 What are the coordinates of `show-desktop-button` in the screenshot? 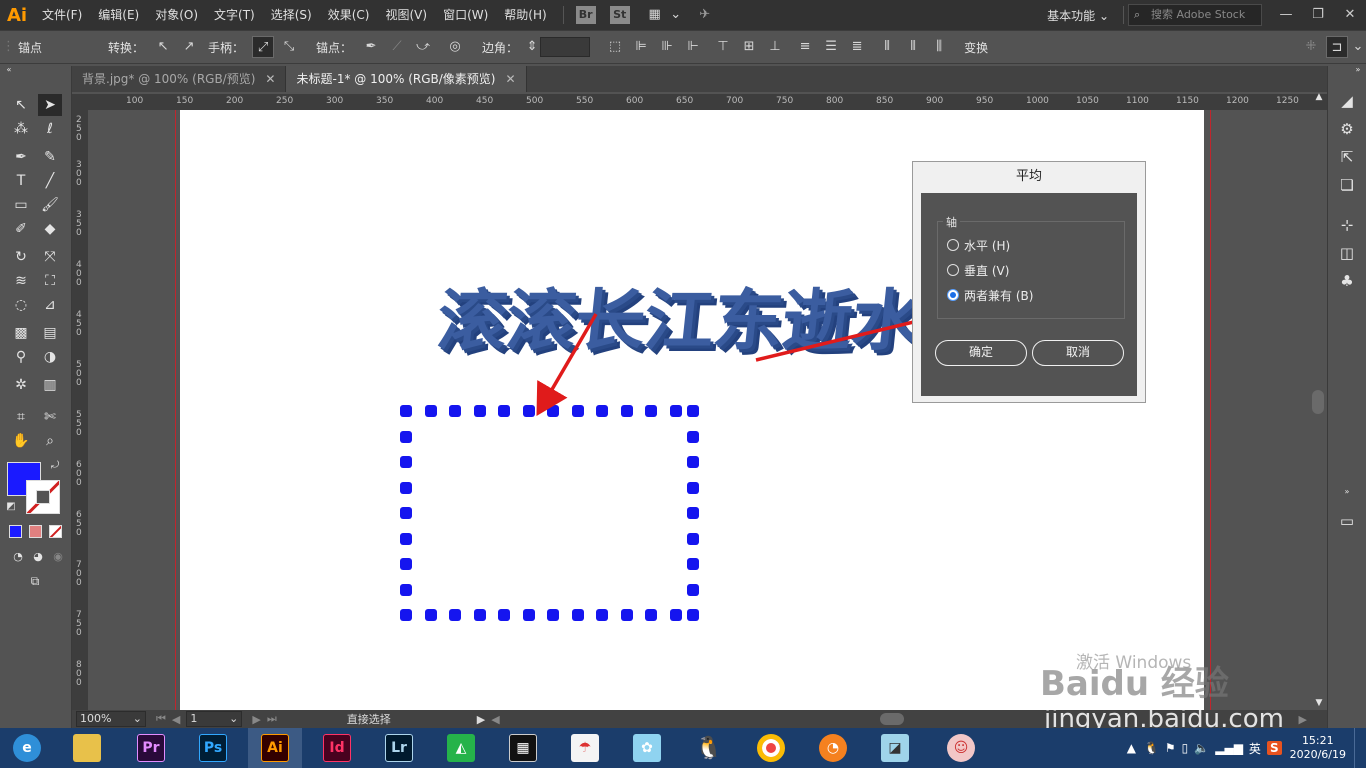 It's located at (1357, 748).